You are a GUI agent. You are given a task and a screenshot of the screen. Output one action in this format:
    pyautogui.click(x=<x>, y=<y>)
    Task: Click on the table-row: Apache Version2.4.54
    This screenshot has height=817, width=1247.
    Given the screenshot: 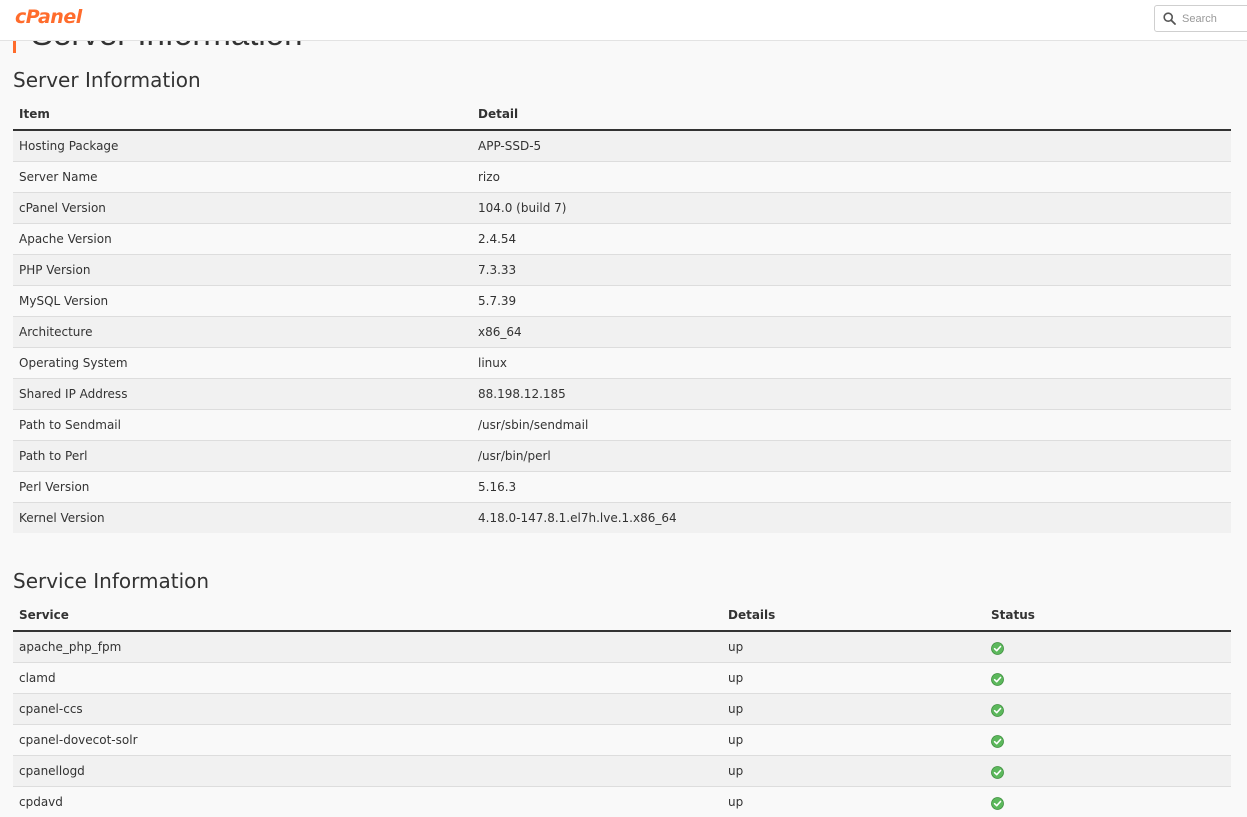 What is the action you would take?
    pyautogui.click(x=622, y=239)
    